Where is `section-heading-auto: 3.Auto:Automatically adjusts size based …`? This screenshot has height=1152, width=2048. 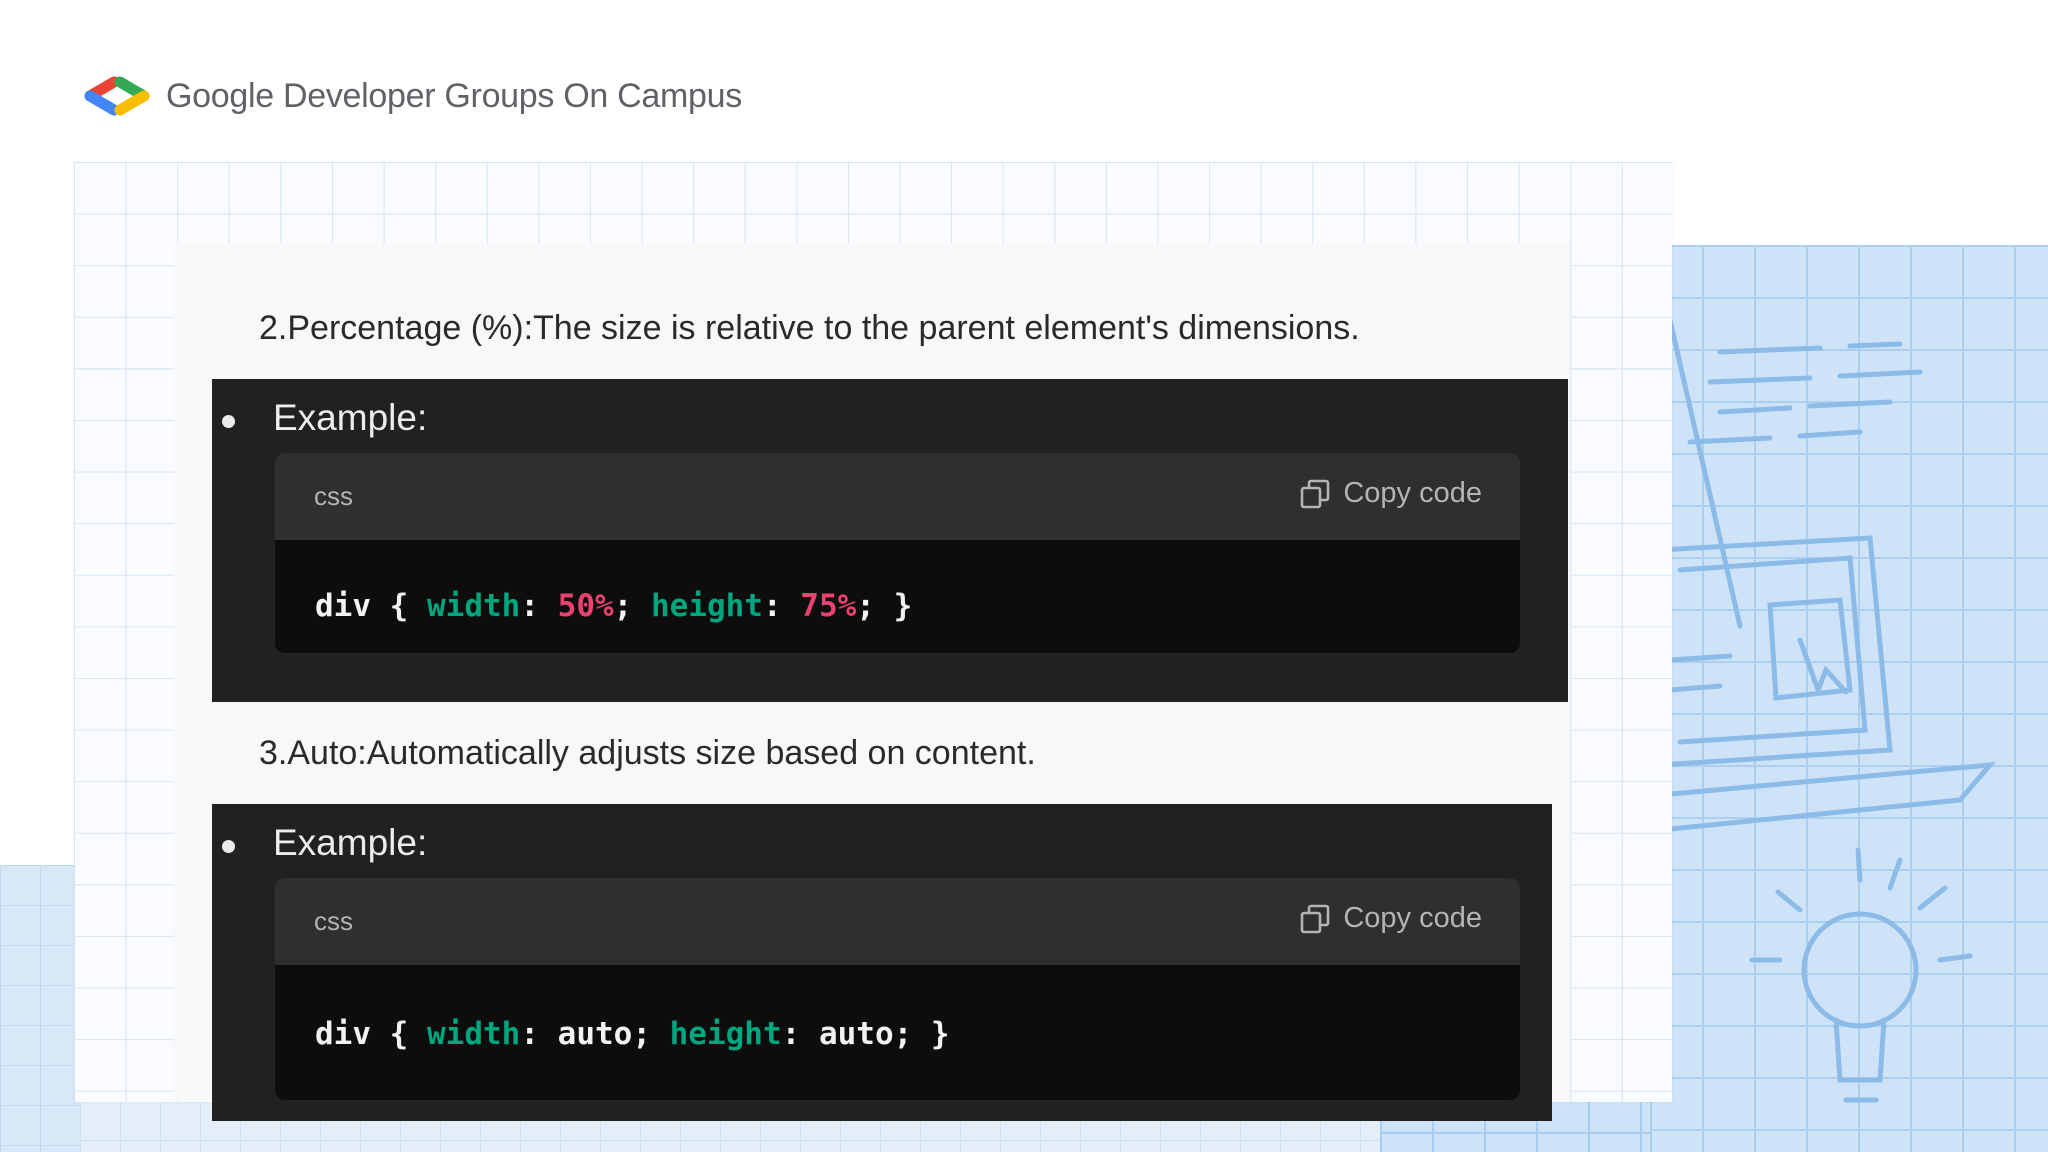 section-heading-auto: 3.Auto:Automatically adjusts size based … is located at coordinates (647, 753).